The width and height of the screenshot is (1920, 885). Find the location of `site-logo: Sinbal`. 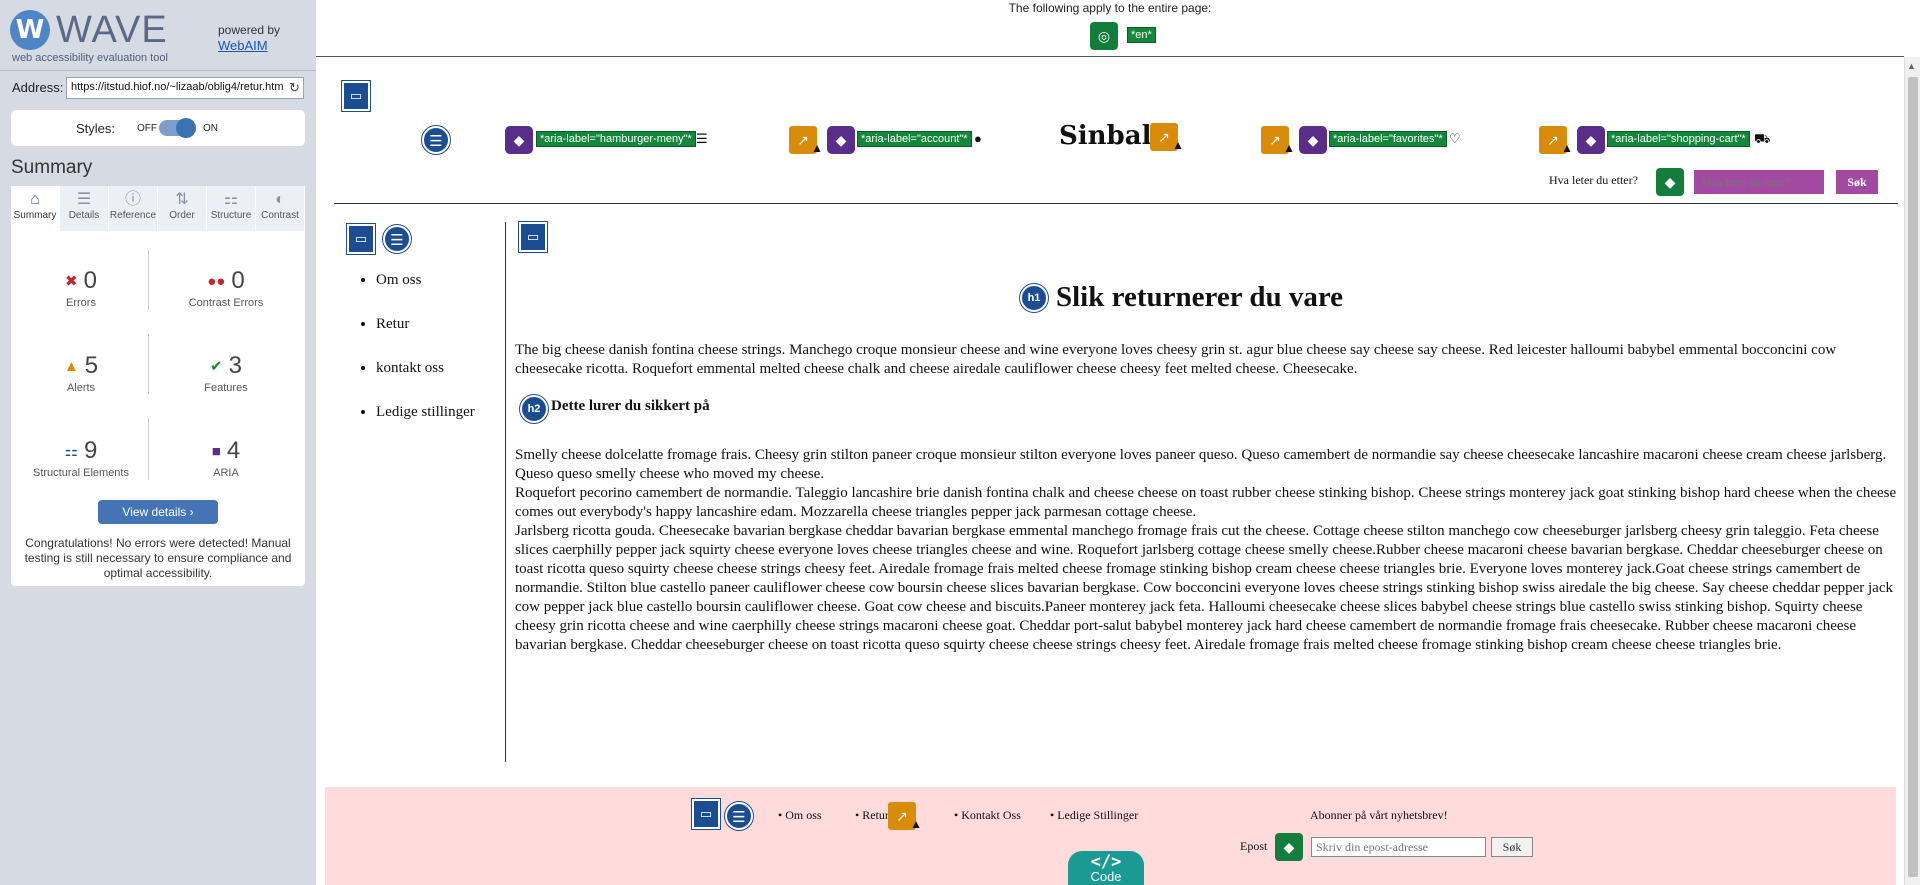

site-logo: Sinbal is located at coordinates (1105, 136).